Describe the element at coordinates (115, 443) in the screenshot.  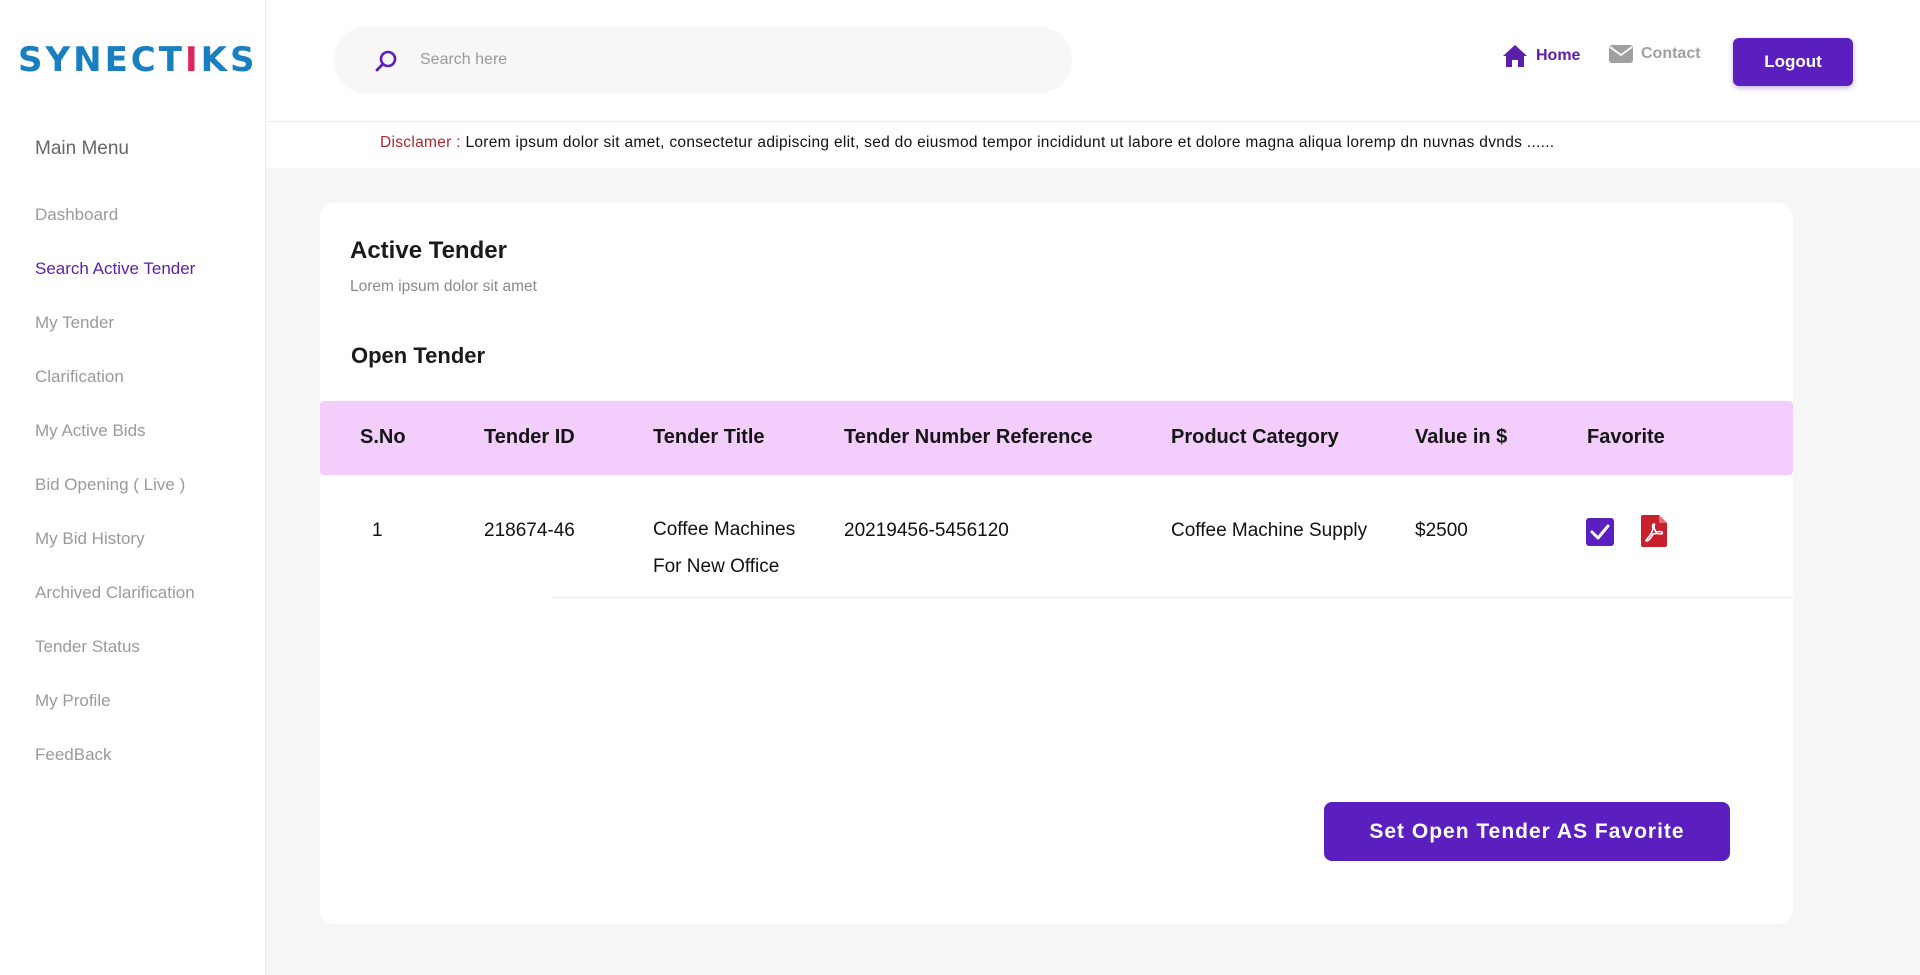
I see `sidebar-item-my-active-bids: My Active Bids` at that location.